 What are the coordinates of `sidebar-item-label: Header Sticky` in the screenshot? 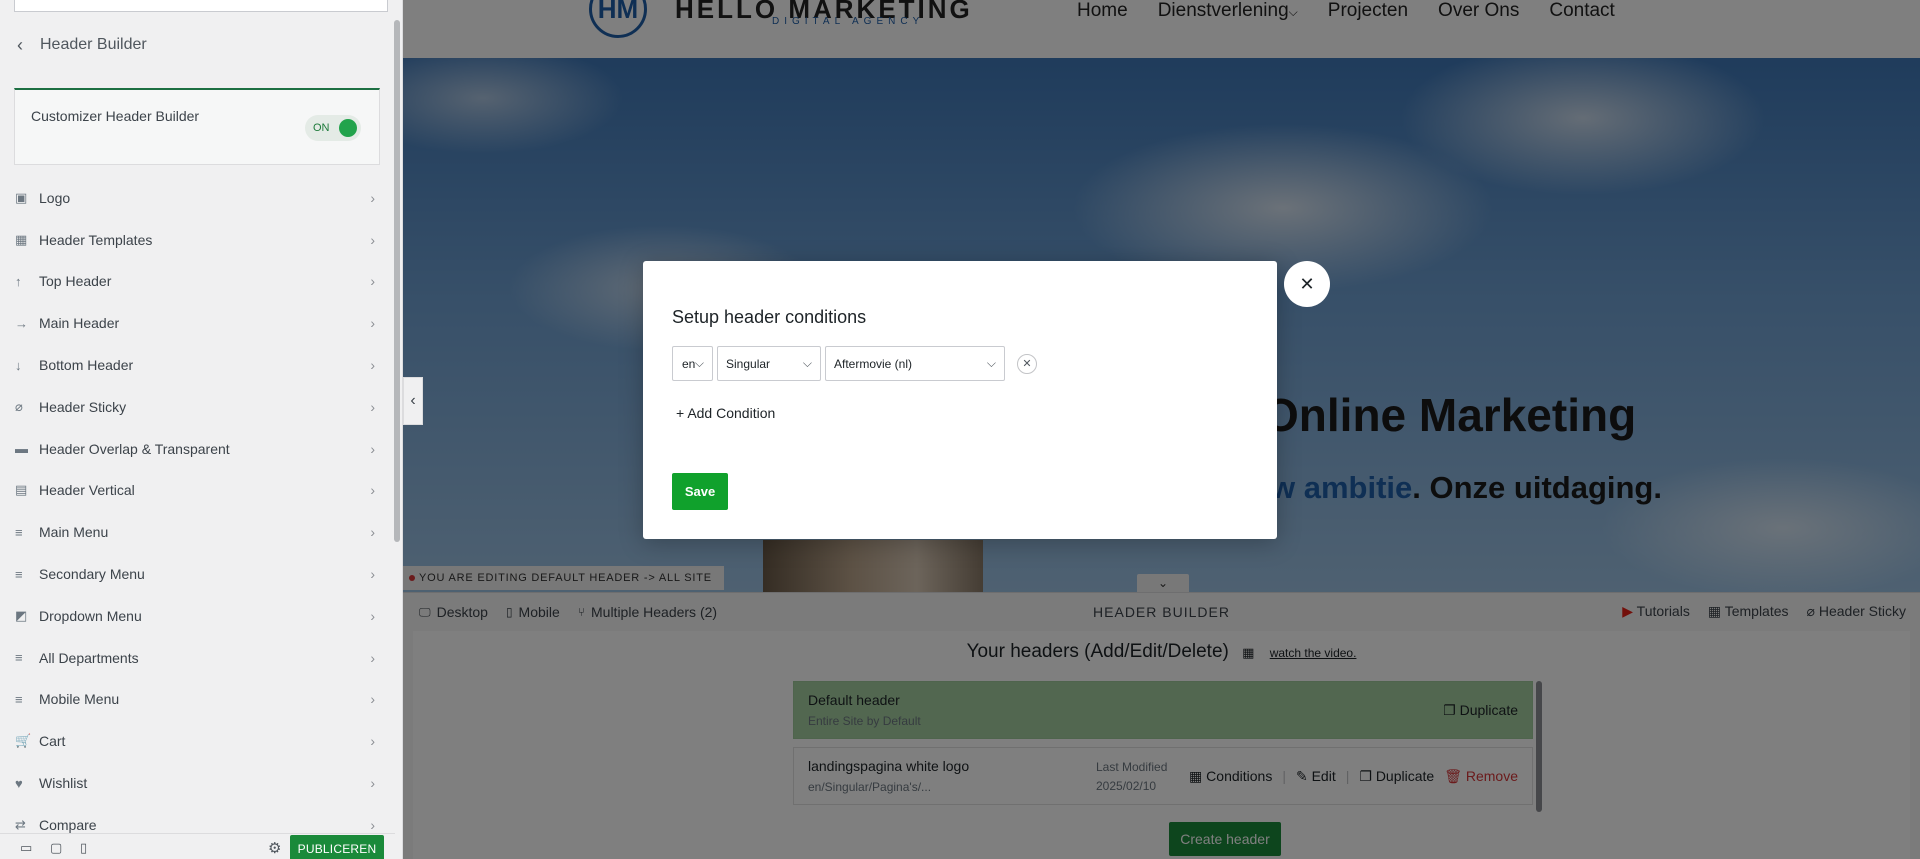 It's located at (83, 406).